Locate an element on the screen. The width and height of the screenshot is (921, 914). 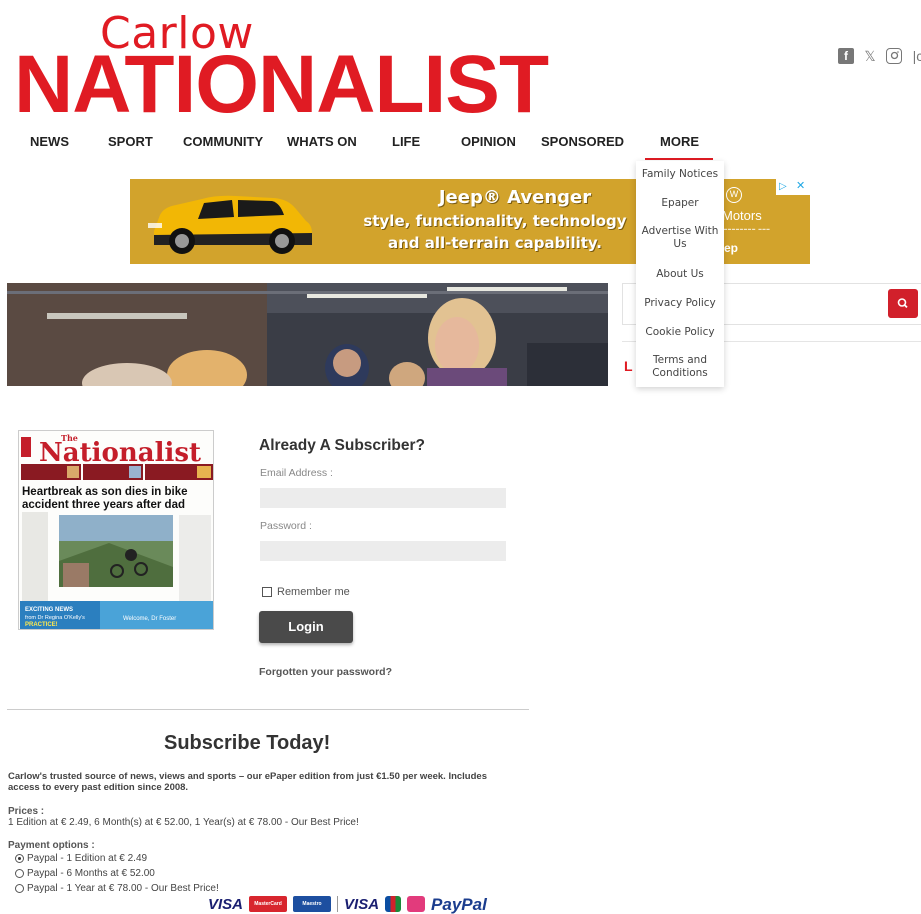
search-button is located at coordinates (903, 303).